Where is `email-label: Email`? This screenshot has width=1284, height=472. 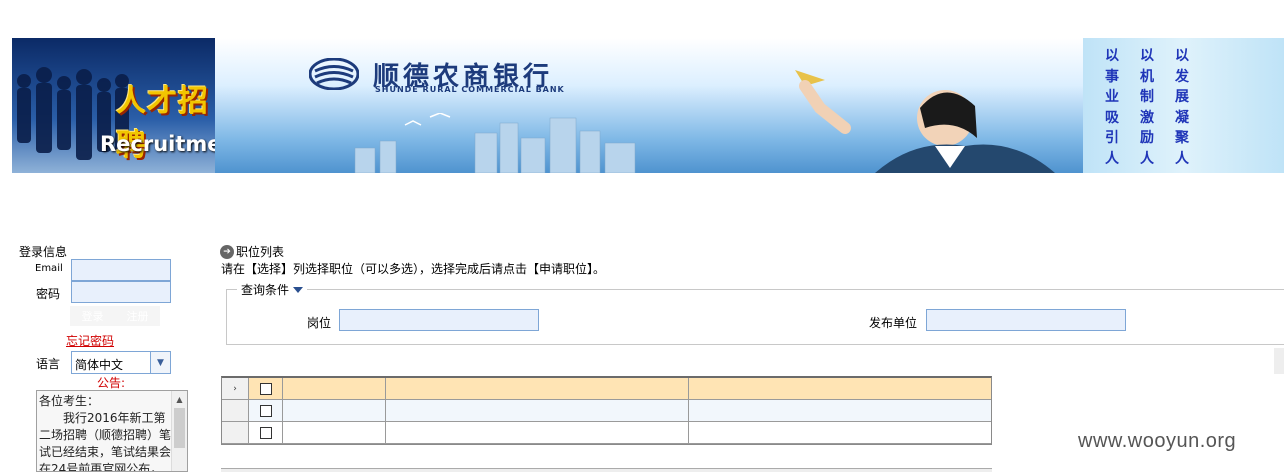 email-label: Email is located at coordinates (49, 268).